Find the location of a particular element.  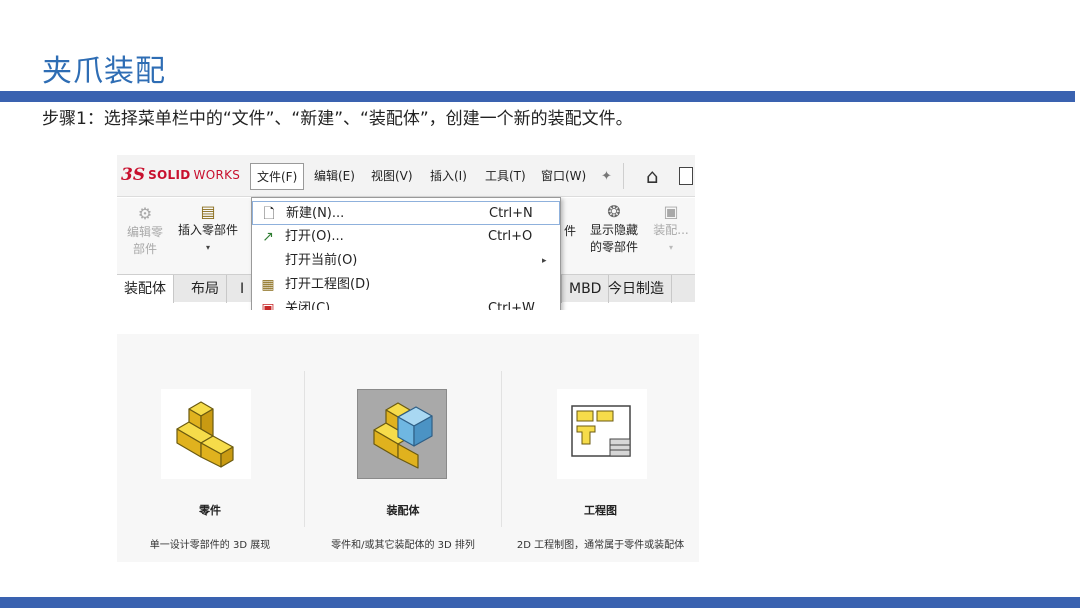

pin-icon: ✦ is located at coordinates (606, 176).